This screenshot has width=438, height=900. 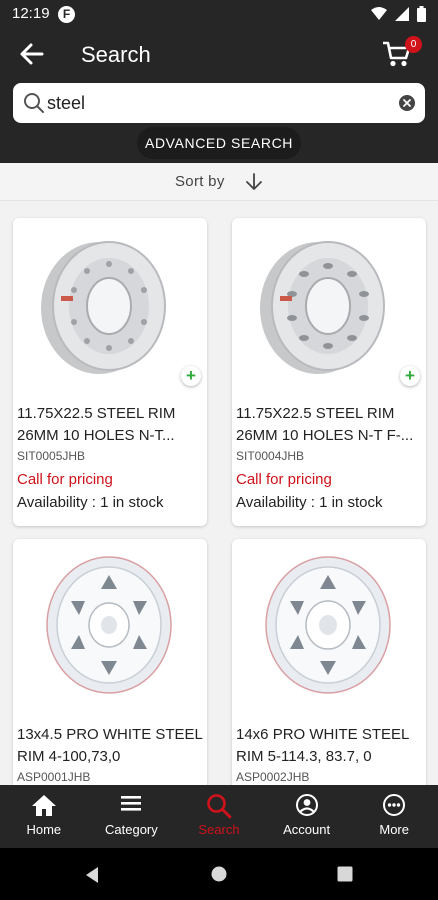 What do you see at coordinates (394, 805) in the screenshot?
I see `more-icon` at bounding box center [394, 805].